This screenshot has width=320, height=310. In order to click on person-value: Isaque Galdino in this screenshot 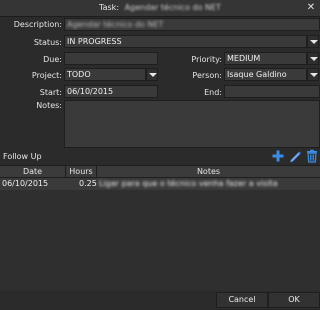, I will do `click(257, 74)`.